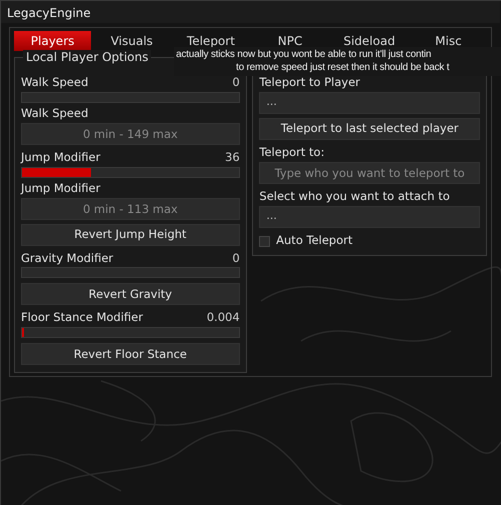 This screenshot has width=501, height=505. I want to click on slider-value: 36, so click(232, 157).